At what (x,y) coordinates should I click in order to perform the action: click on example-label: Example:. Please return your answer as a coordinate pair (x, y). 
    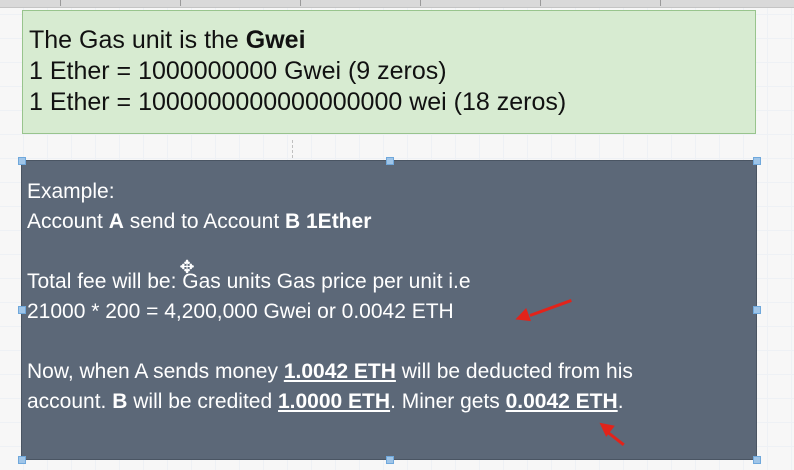
    Looking at the image, I should click on (71, 191).